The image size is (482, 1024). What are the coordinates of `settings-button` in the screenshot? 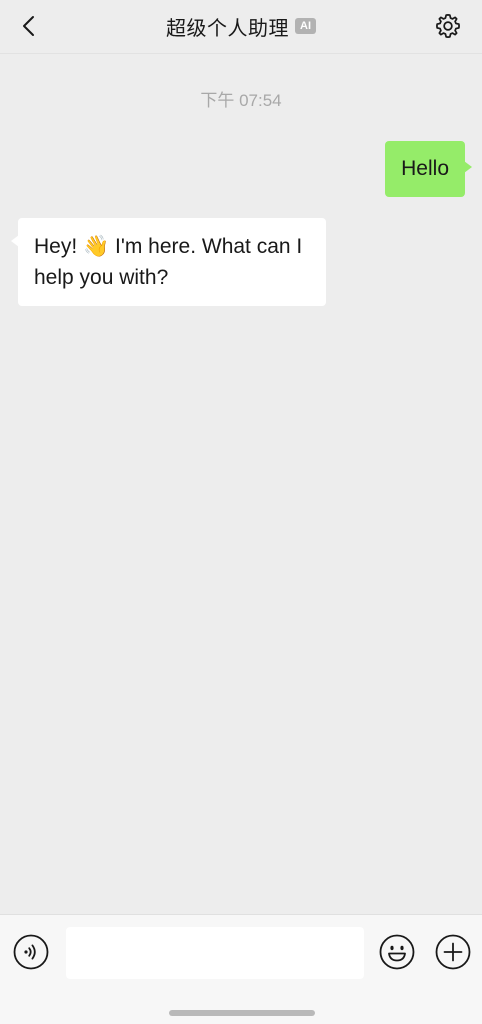 It's located at (448, 26).